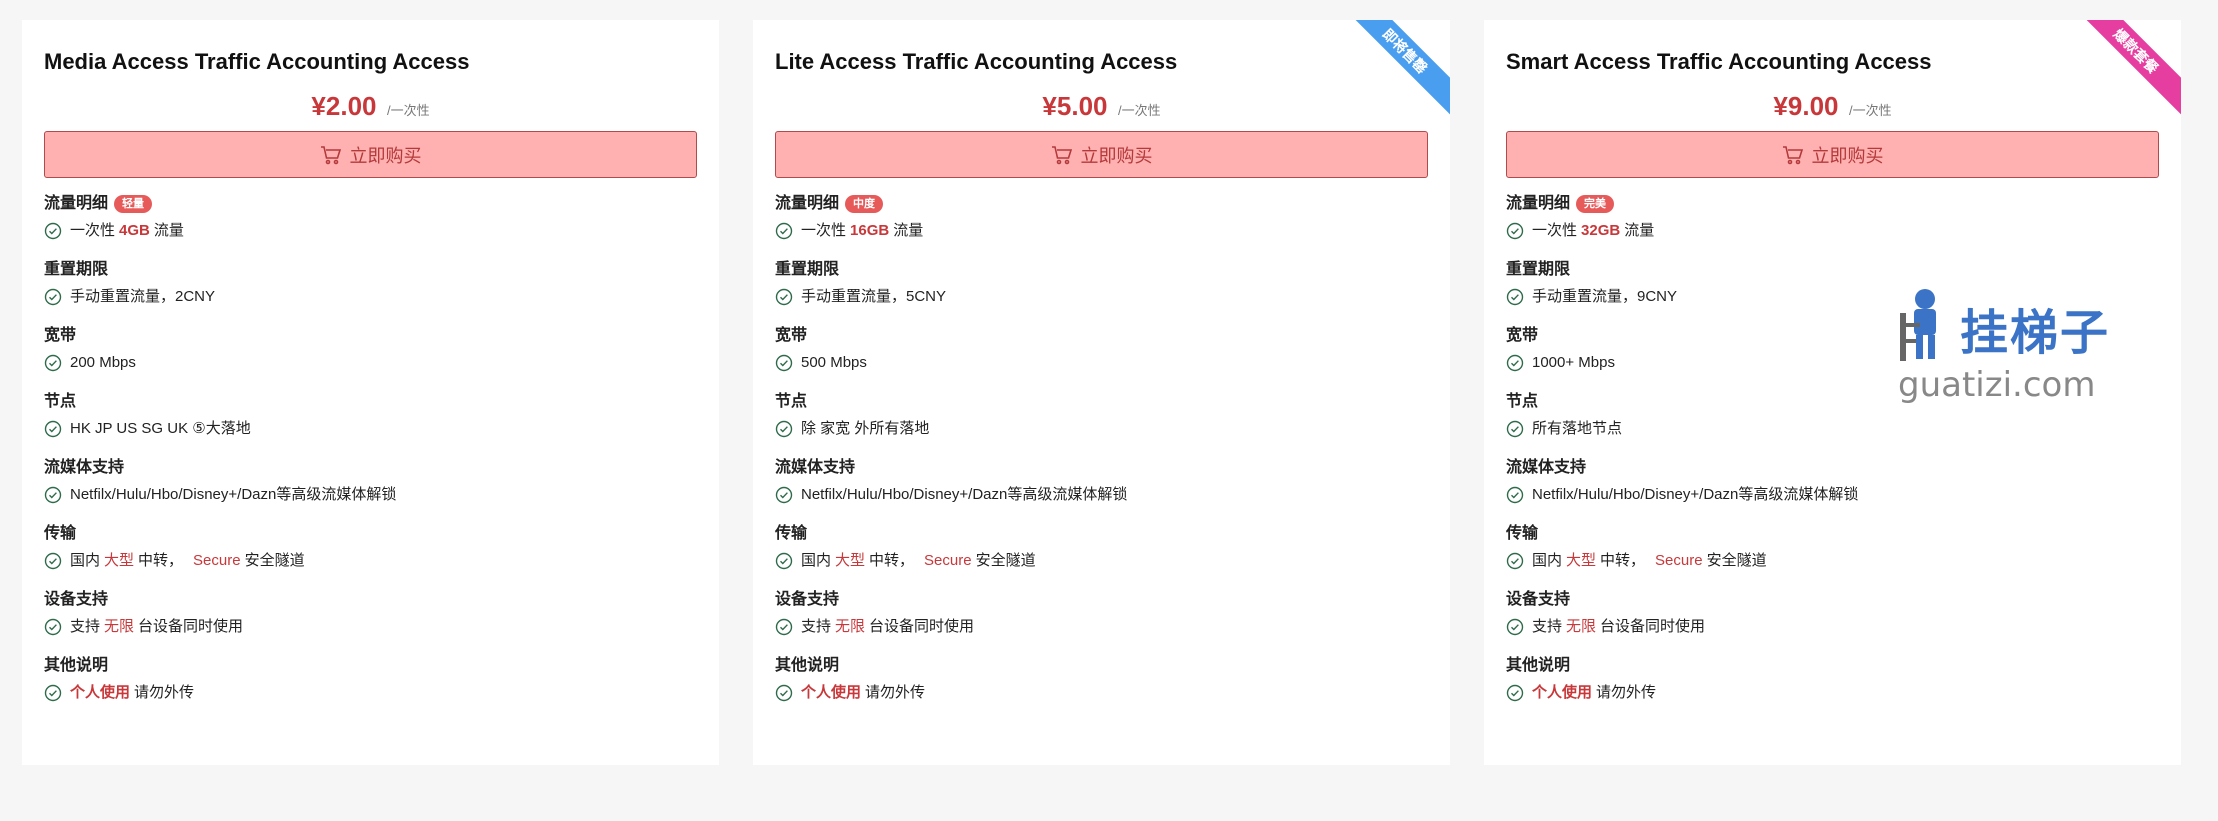 The width and height of the screenshot is (2218, 821). Describe the element at coordinates (370, 429) in the screenshot. I see `feature-item: HK JP US SG UK ⑤大落地` at that location.